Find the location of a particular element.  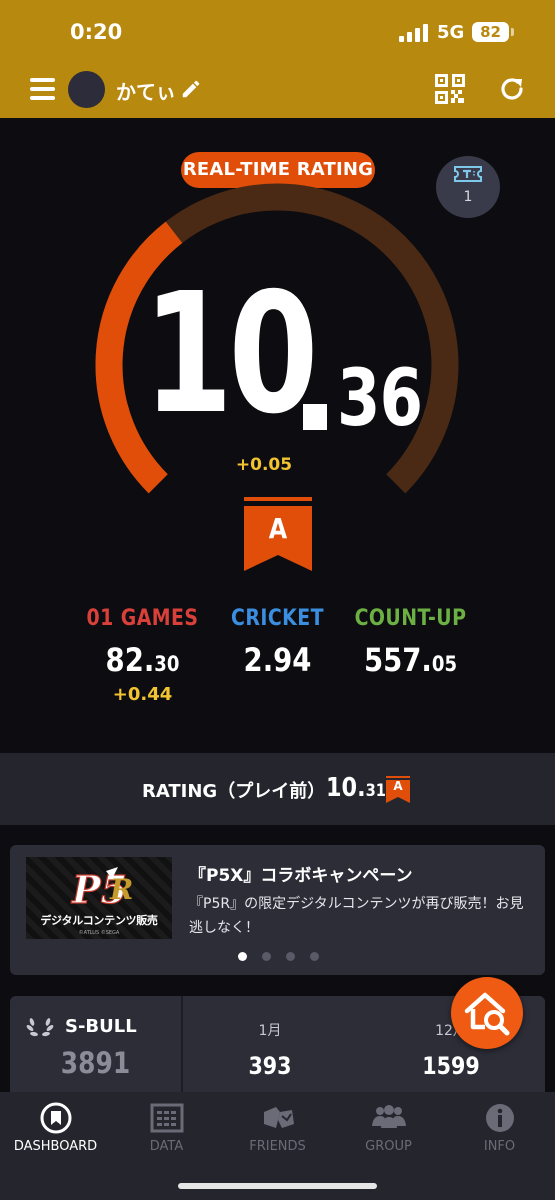

pre-rating-class: A is located at coordinates (398, 786).